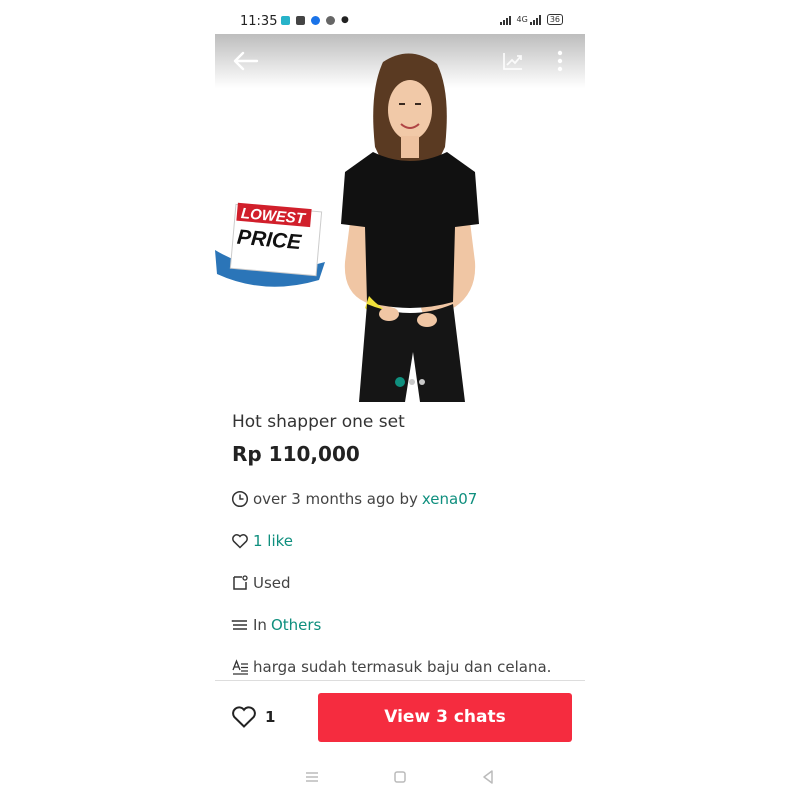 The height and width of the screenshot is (800, 800). Describe the element at coordinates (240, 582) in the screenshot. I see `tag-icon` at that location.